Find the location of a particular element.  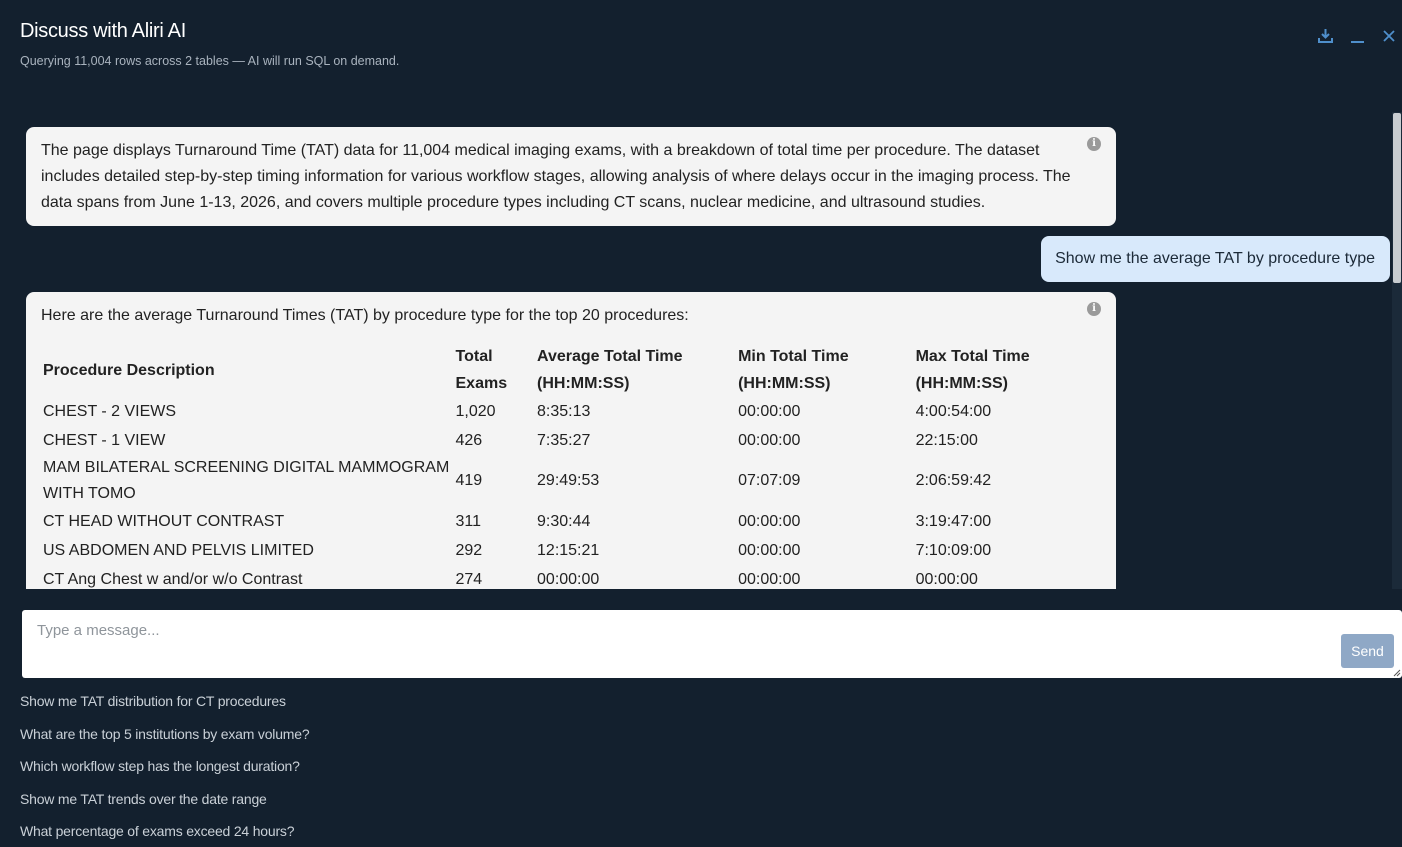

window-controls is located at coordinates (1357, 36).